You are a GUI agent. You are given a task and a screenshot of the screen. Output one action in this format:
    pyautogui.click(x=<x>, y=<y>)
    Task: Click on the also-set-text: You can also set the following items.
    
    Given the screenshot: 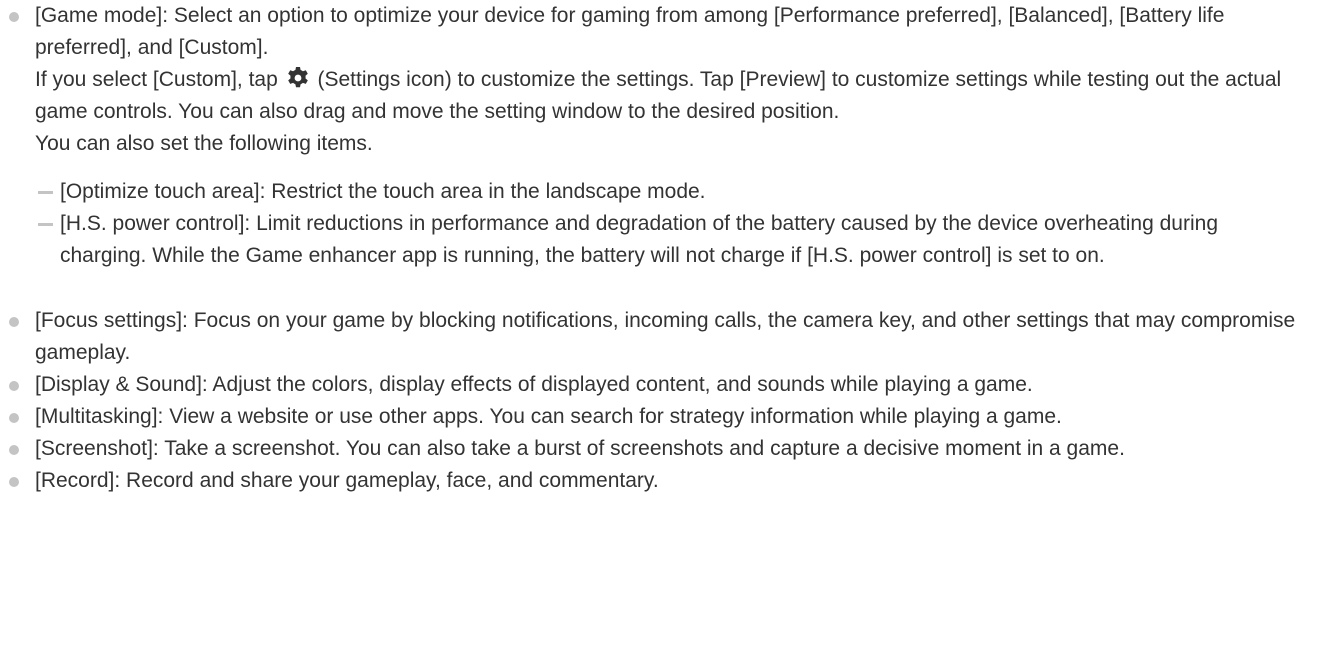 What is the action you would take?
    pyautogui.click(x=204, y=143)
    